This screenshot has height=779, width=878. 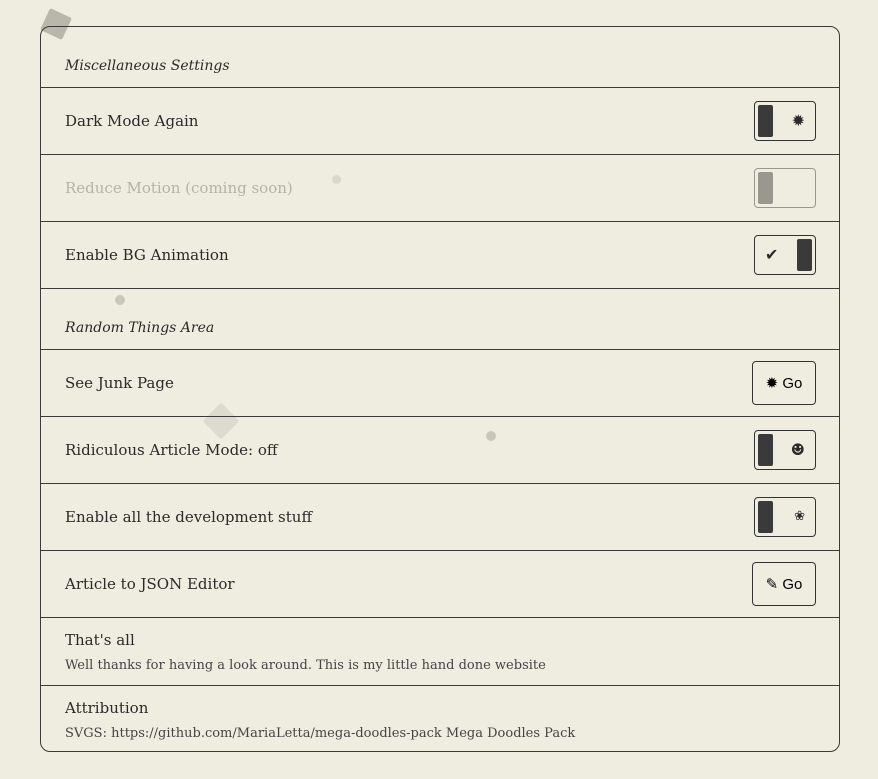 What do you see at coordinates (440, 57) in the screenshot?
I see `section-heading: Miscellaneous Settings` at bounding box center [440, 57].